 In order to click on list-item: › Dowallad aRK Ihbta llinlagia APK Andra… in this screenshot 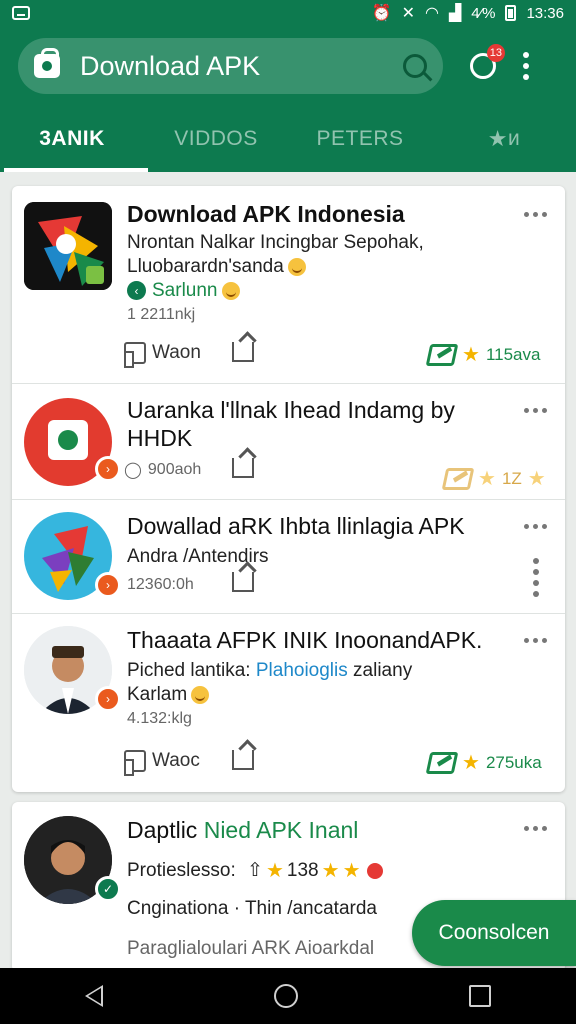, I will do `click(288, 557)`.